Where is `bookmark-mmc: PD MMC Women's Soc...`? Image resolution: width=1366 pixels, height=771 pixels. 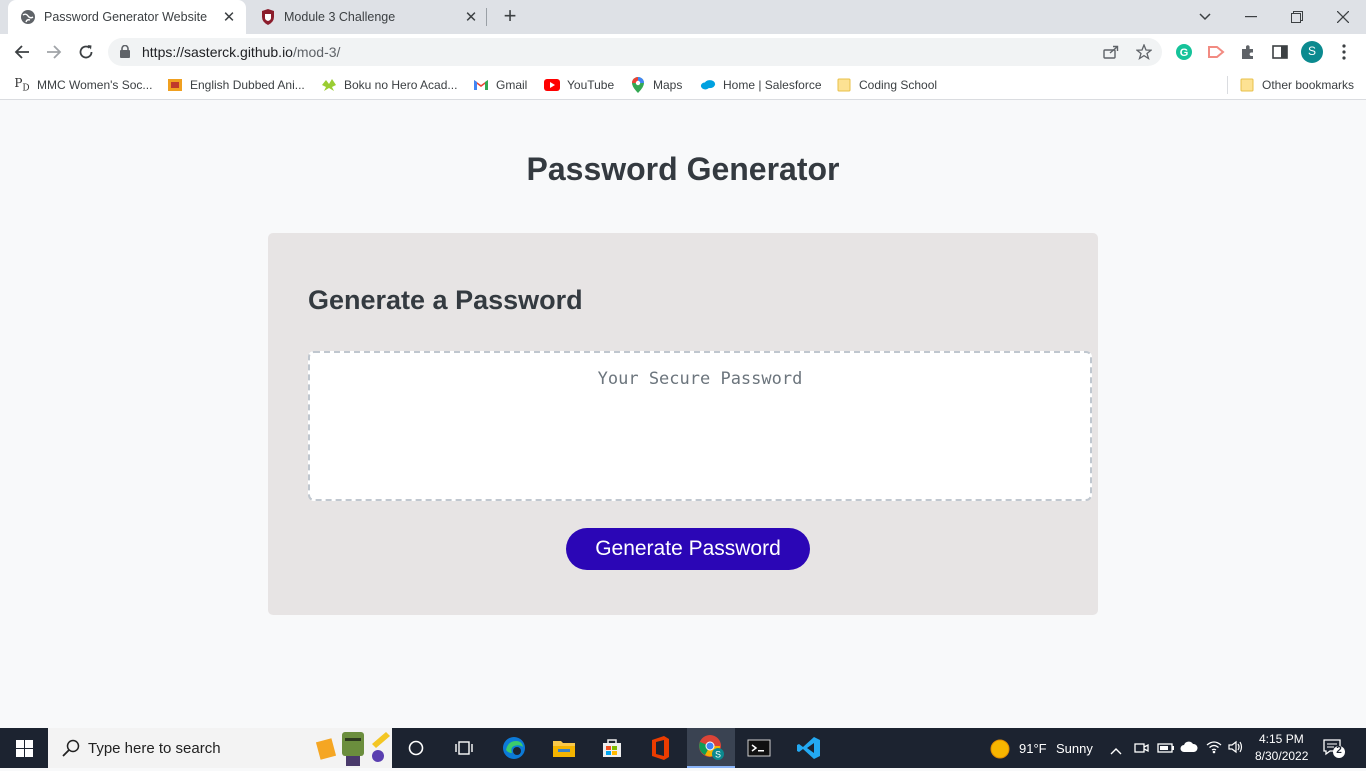
bookmark-mmc: PD MMC Women's Soc... is located at coordinates (83, 85).